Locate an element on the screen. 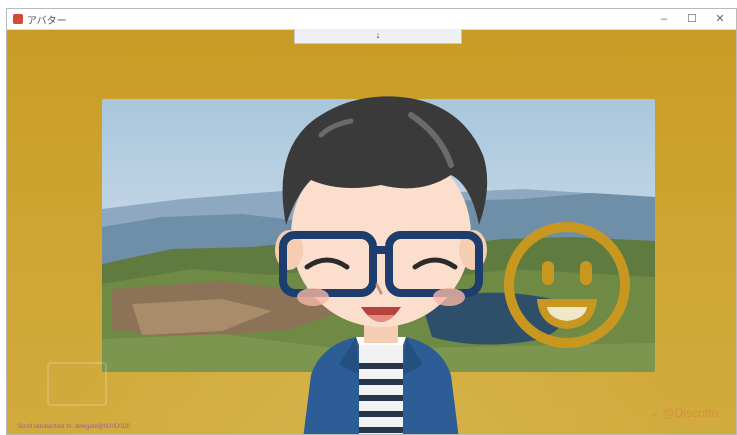  title-bar: アバター – ☐ ✕ is located at coordinates (371, 19).